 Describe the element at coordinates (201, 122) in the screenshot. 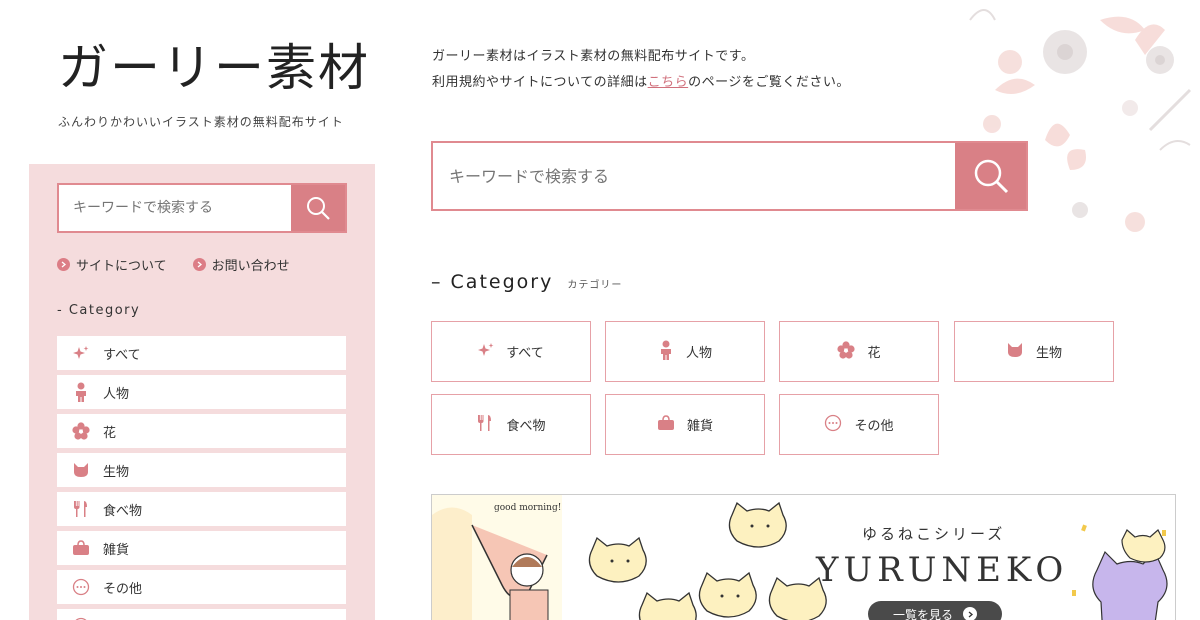

I see `site-tagline: ふんわりかわいいイラスト素材の無料配布サイト` at that location.